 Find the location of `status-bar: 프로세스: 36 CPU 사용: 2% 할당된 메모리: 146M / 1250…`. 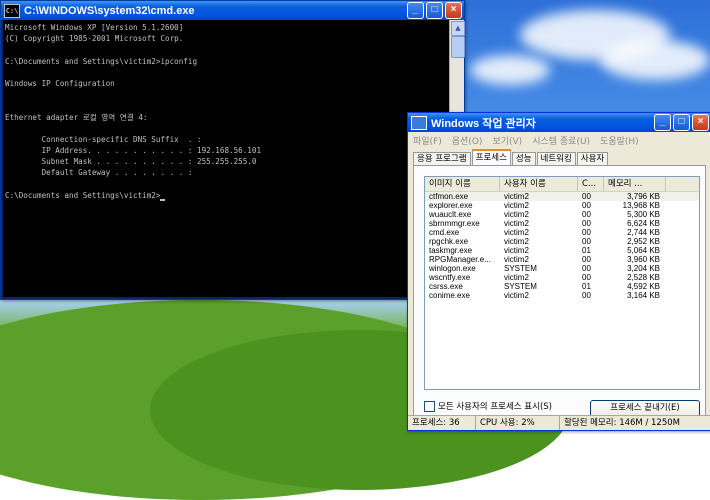

status-bar: 프로세스: 36 CPU 사용: 2% 할당된 메모리: 146M / 1250… is located at coordinates (559, 422).